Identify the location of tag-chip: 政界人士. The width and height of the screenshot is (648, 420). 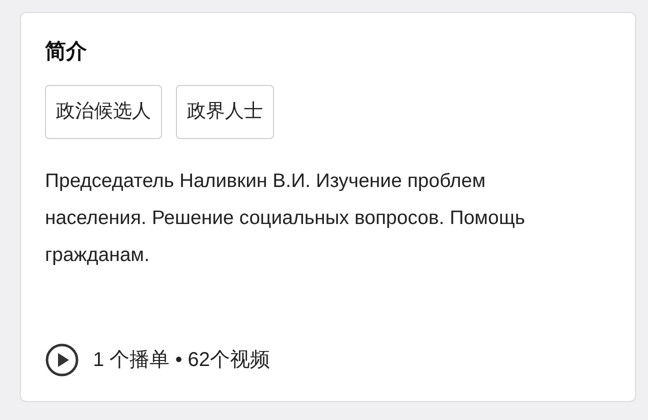
(225, 112).